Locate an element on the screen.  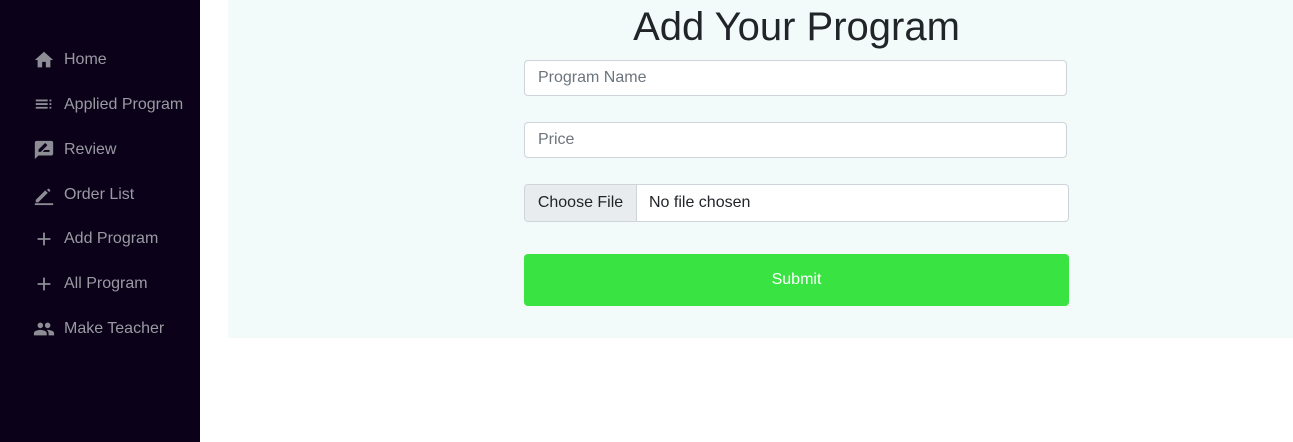
home-icon is located at coordinates (44, 60).